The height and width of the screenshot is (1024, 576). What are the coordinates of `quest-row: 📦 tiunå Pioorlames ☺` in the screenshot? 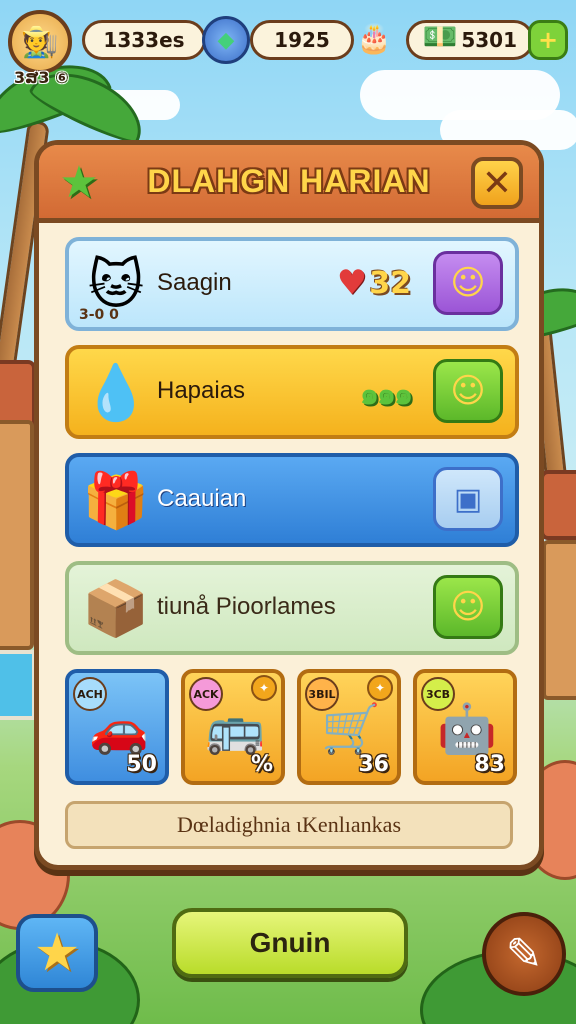 It's located at (292, 608).